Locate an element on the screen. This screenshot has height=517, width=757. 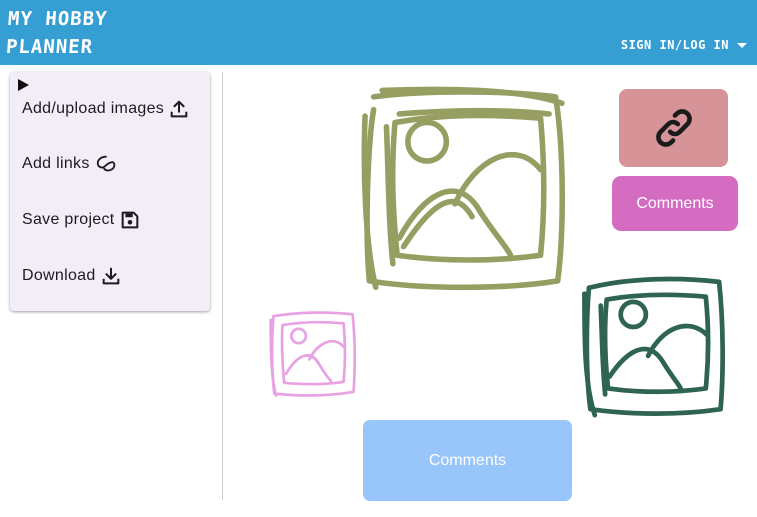
menu-item-label: Save project is located at coordinates (68, 219).